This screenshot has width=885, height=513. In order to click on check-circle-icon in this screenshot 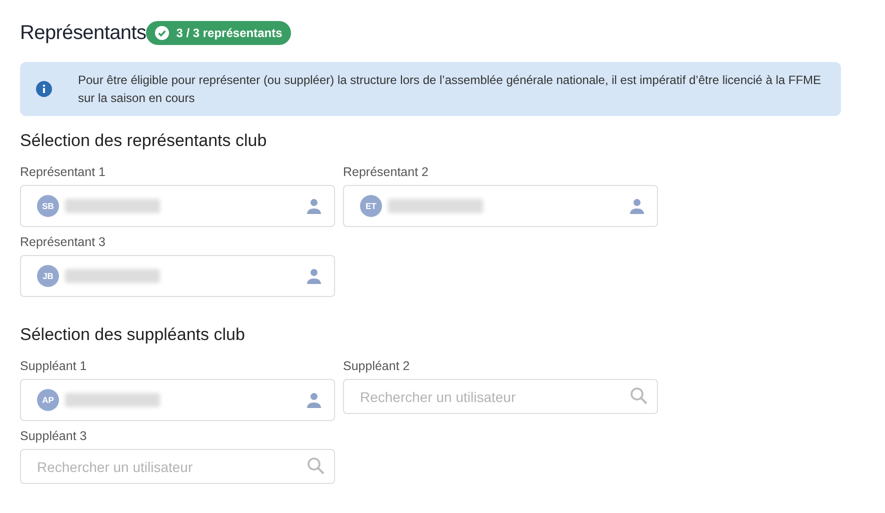, I will do `click(162, 33)`.